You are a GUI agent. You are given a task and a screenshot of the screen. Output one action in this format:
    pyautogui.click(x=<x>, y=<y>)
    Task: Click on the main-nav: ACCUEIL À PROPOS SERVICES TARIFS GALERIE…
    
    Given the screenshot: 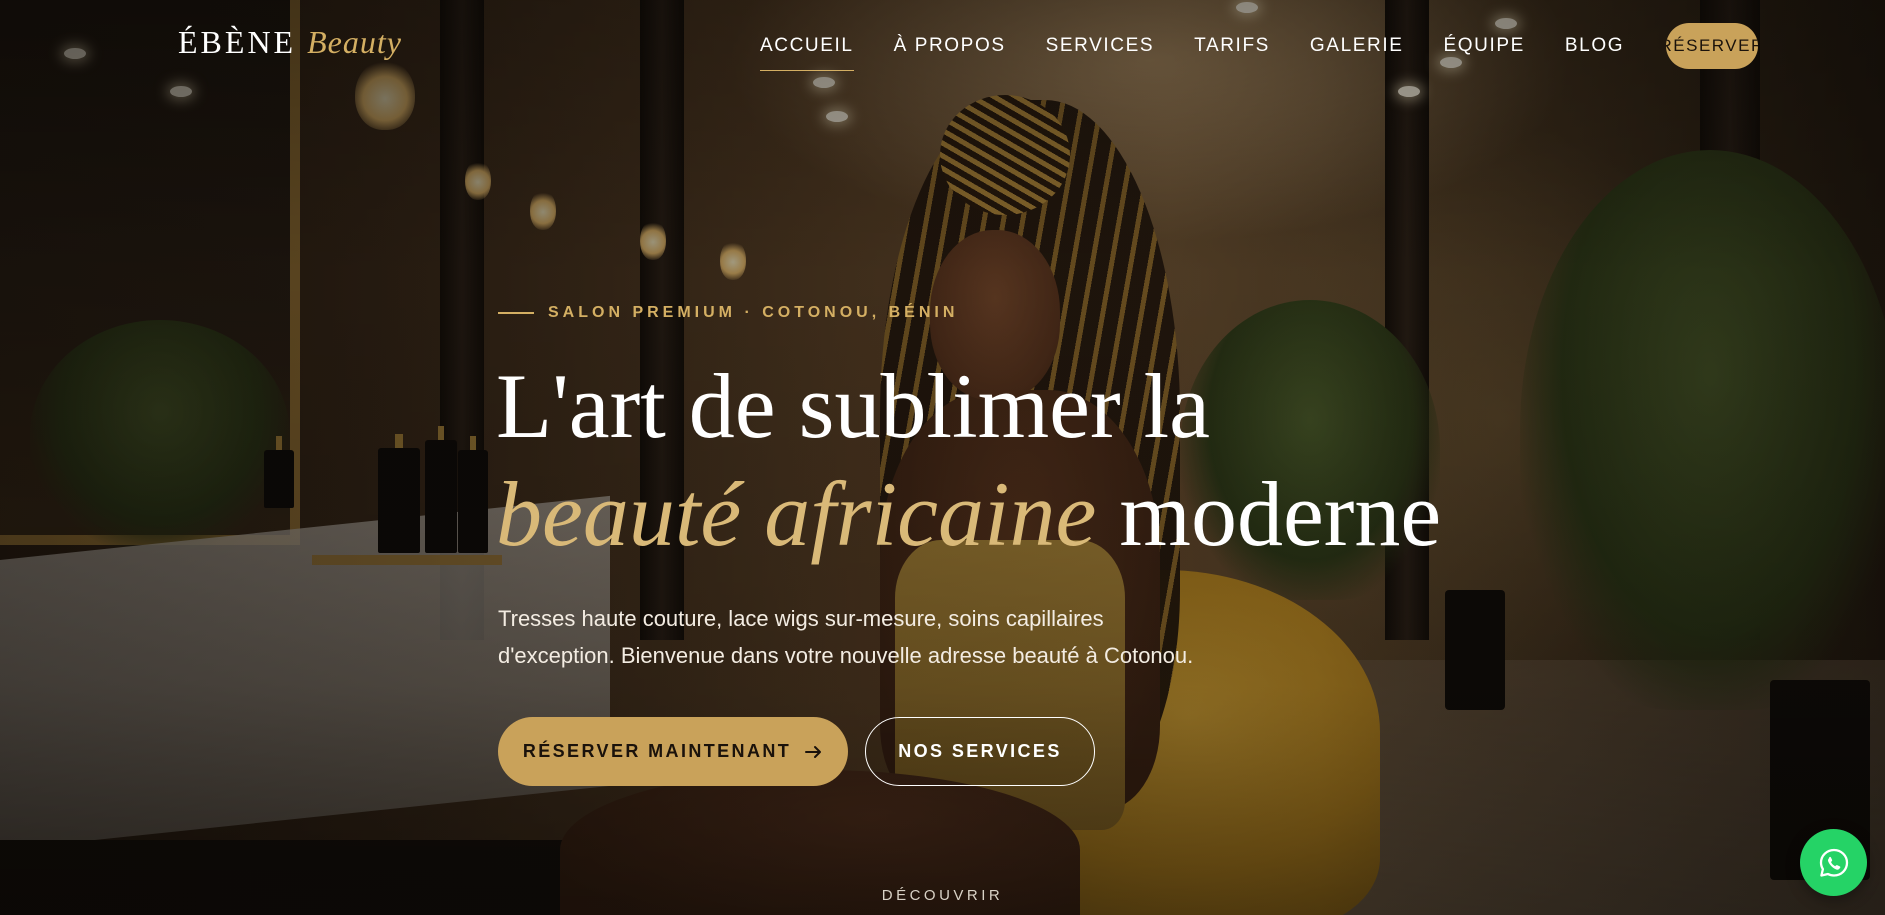 What is the action you would take?
    pyautogui.click(x=1259, y=46)
    